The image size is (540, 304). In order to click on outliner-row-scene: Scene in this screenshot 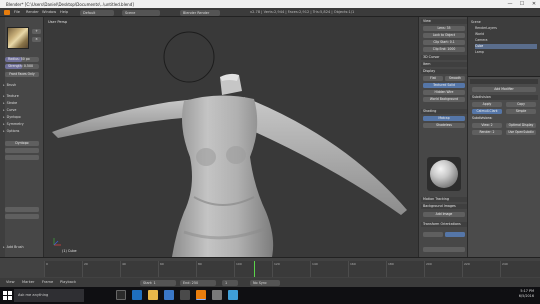, I will do `click(476, 22)`.